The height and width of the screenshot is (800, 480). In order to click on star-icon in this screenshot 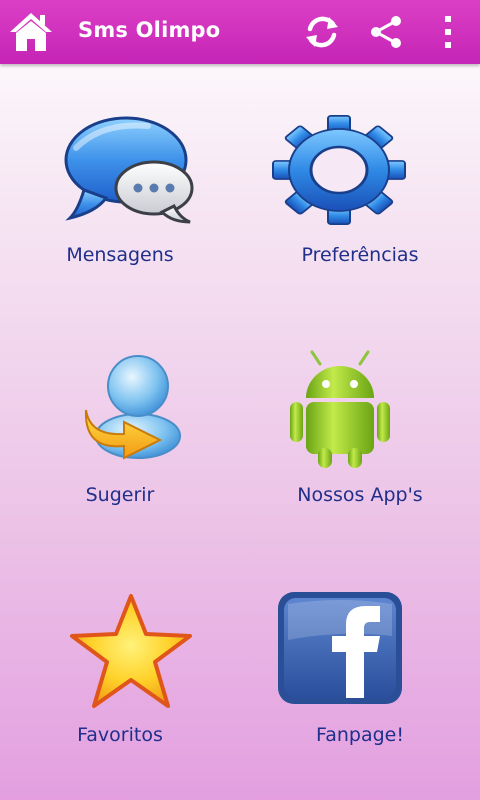, I will do `click(131, 651)`.